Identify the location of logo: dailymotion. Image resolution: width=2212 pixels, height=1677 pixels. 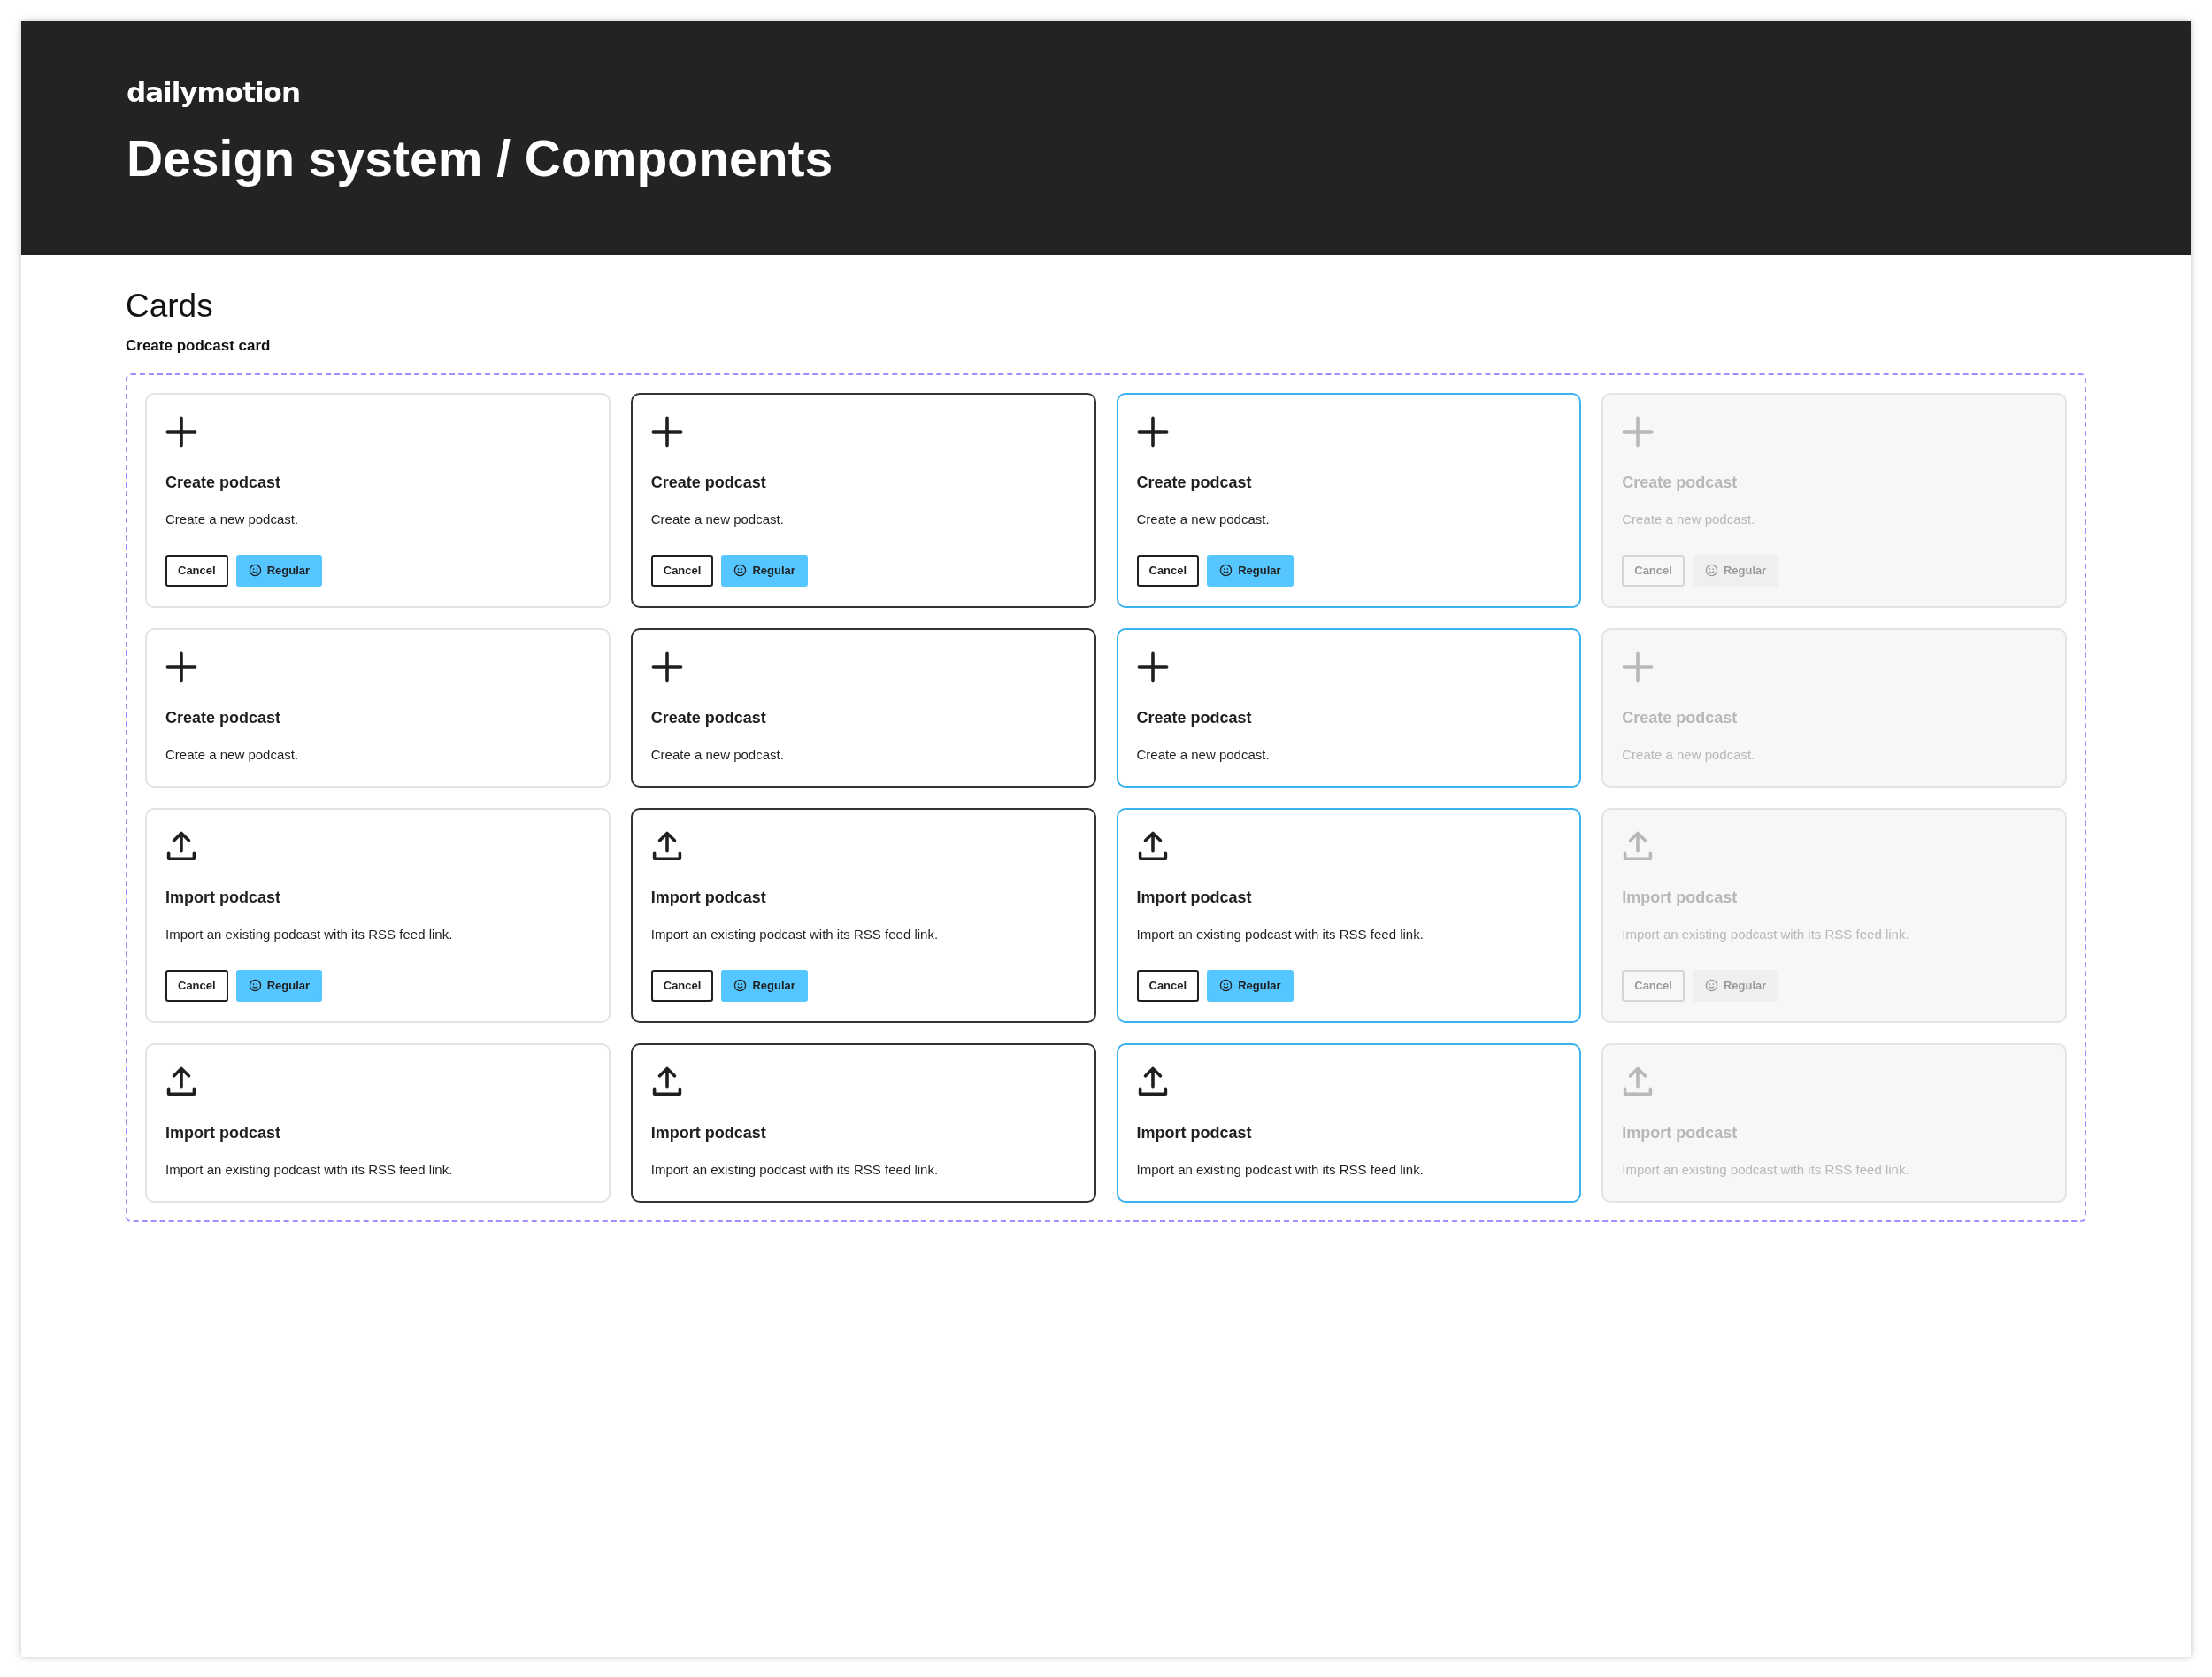
(214, 93).